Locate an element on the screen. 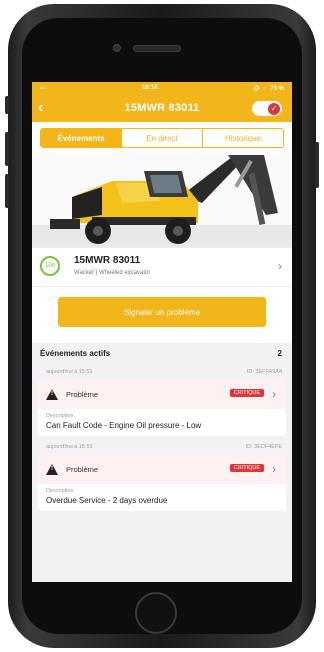 The height and width of the screenshot is (652, 324). machine-photo is located at coordinates (162, 200).